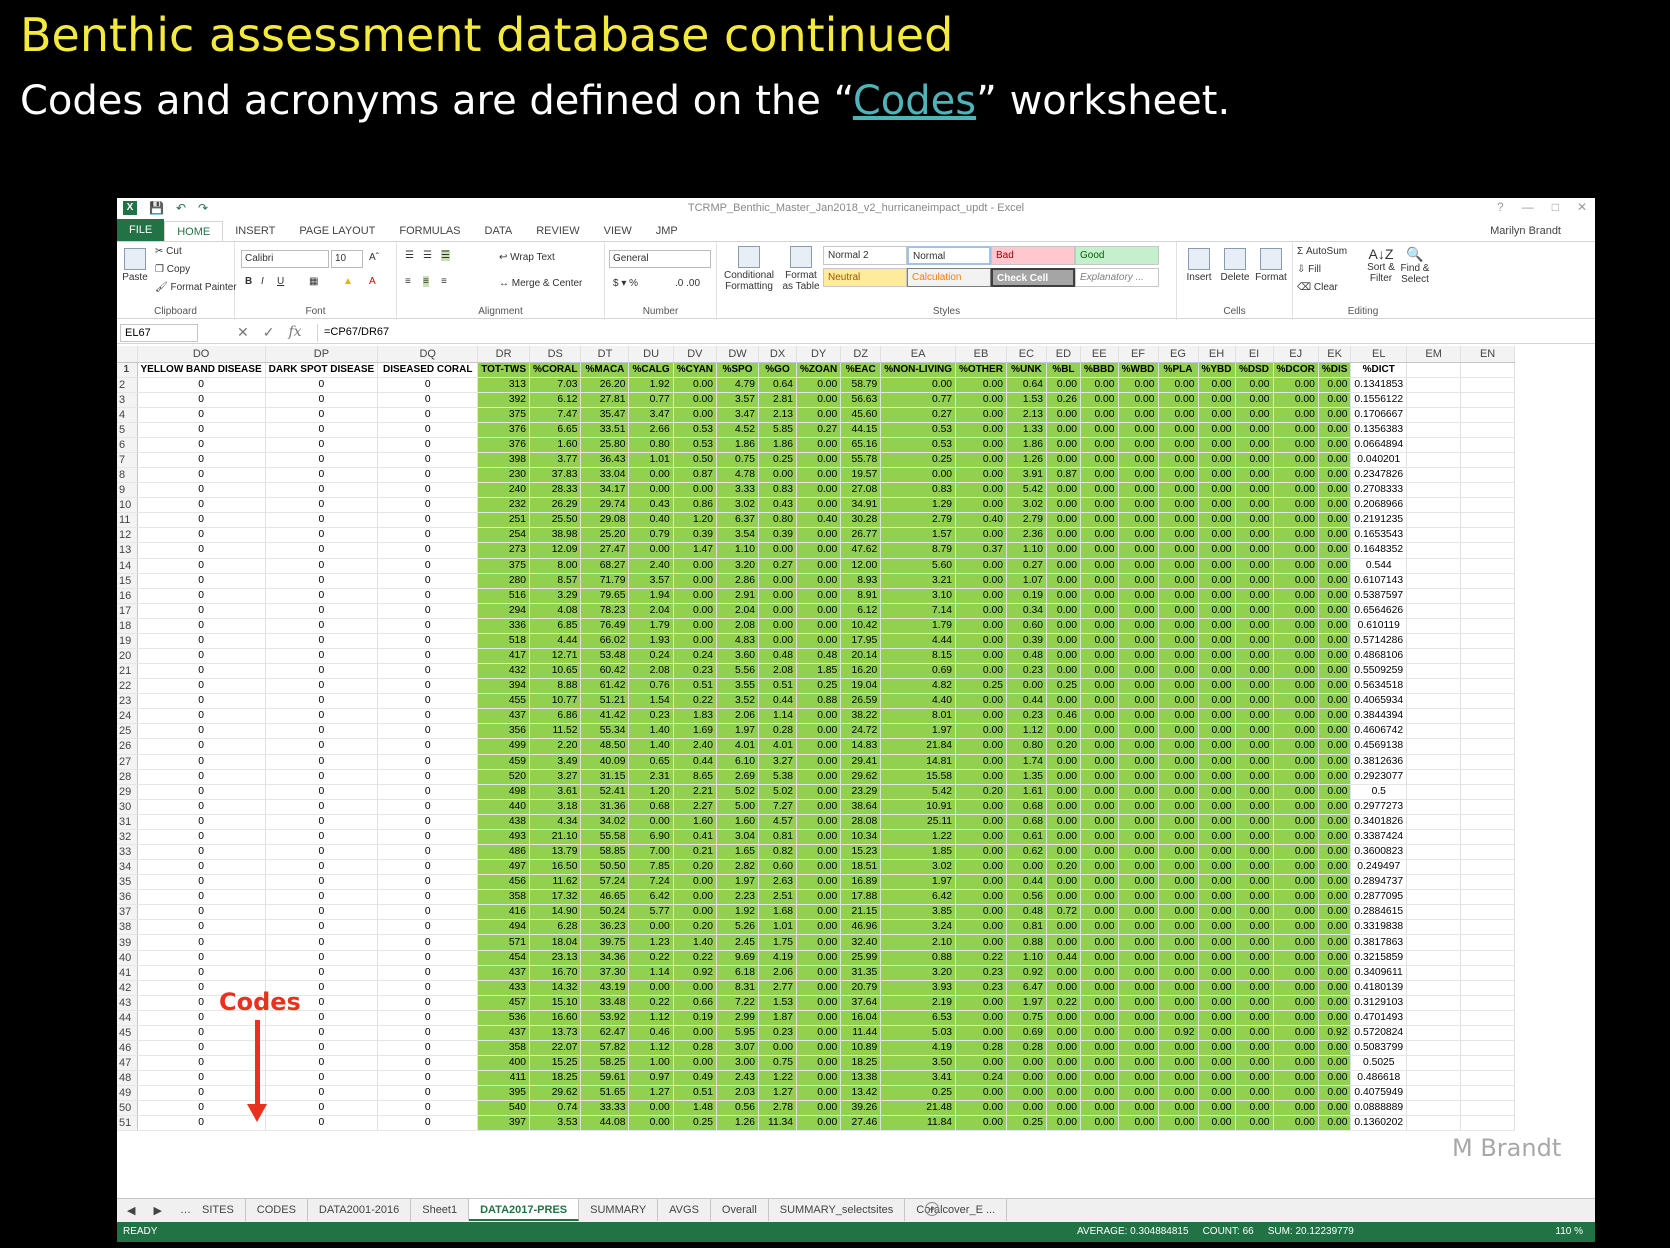 Image resolution: width=1670 pixels, height=1248 pixels. I want to click on select-all-corner, so click(127, 354).